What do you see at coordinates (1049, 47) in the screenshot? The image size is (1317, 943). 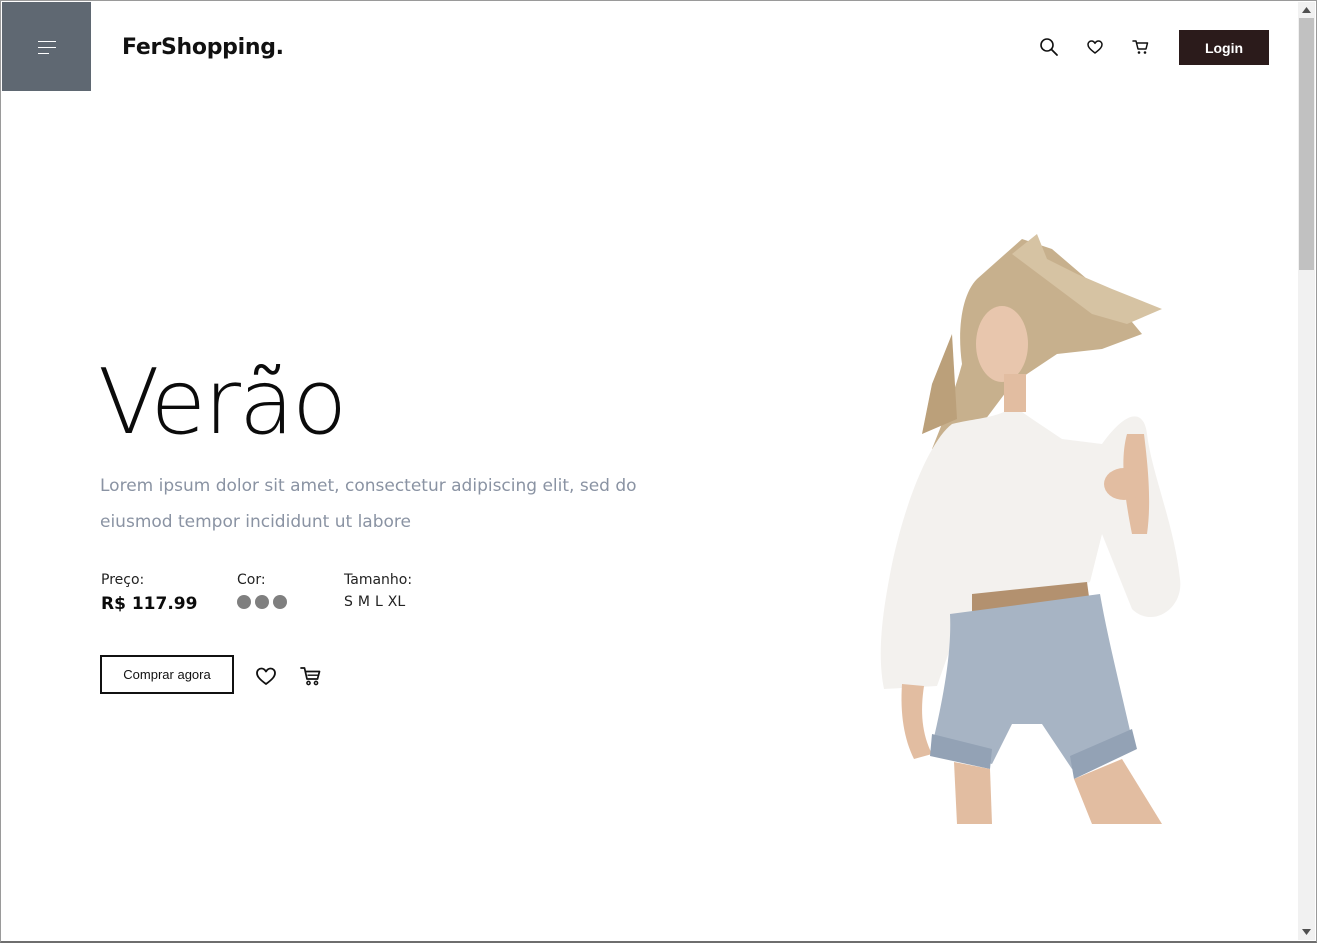 I see `search-icon` at bounding box center [1049, 47].